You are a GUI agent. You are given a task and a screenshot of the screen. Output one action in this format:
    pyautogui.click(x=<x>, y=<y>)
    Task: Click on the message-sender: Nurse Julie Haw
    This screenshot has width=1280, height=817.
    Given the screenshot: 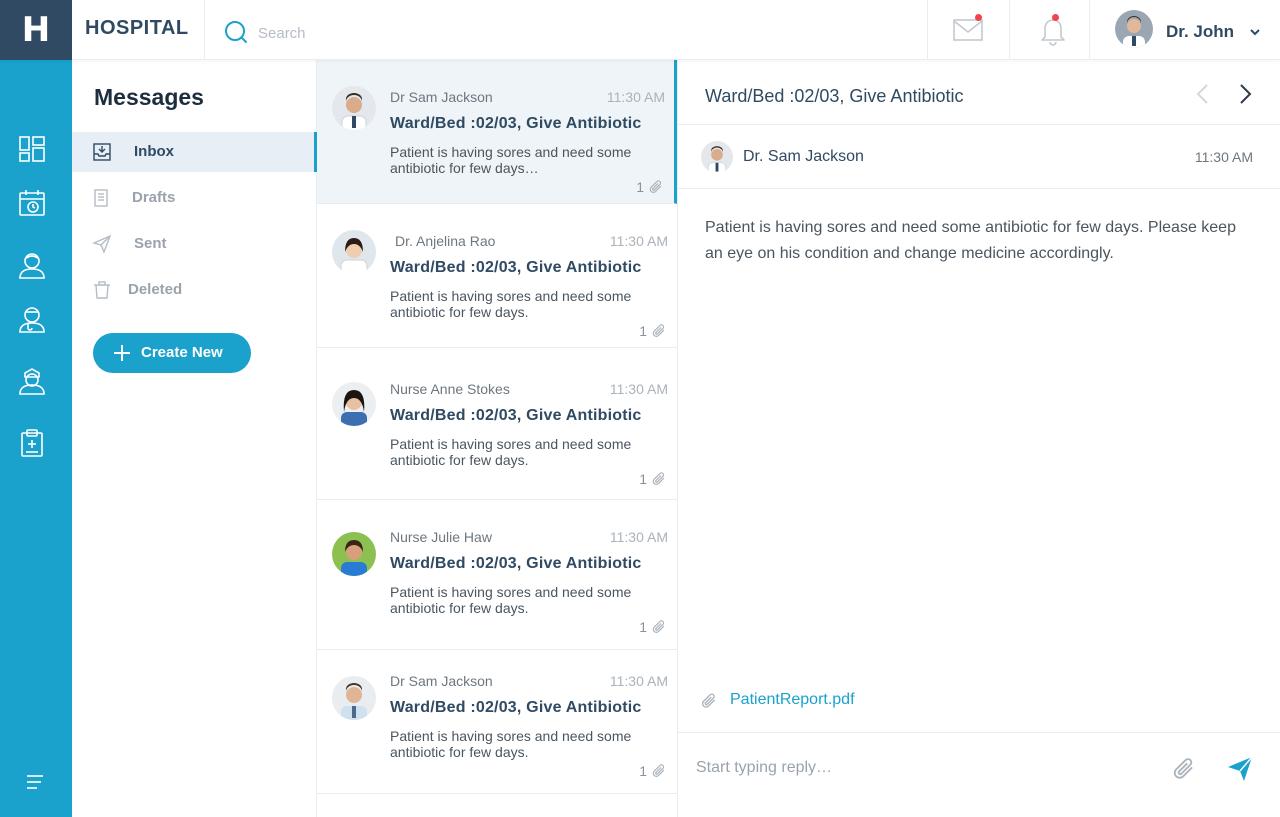 What is the action you would take?
    pyautogui.click(x=441, y=537)
    